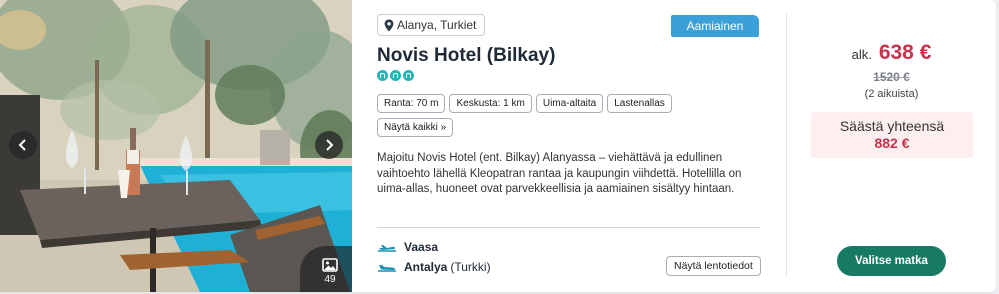 The image size is (999, 294). Describe the element at coordinates (715, 26) in the screenshot. I see `board-badge: Aamiainen` at that location.